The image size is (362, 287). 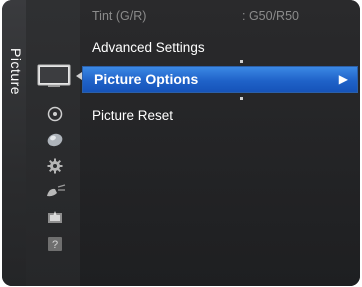 I want to click on sound-icon, so click(x=55, y=114).